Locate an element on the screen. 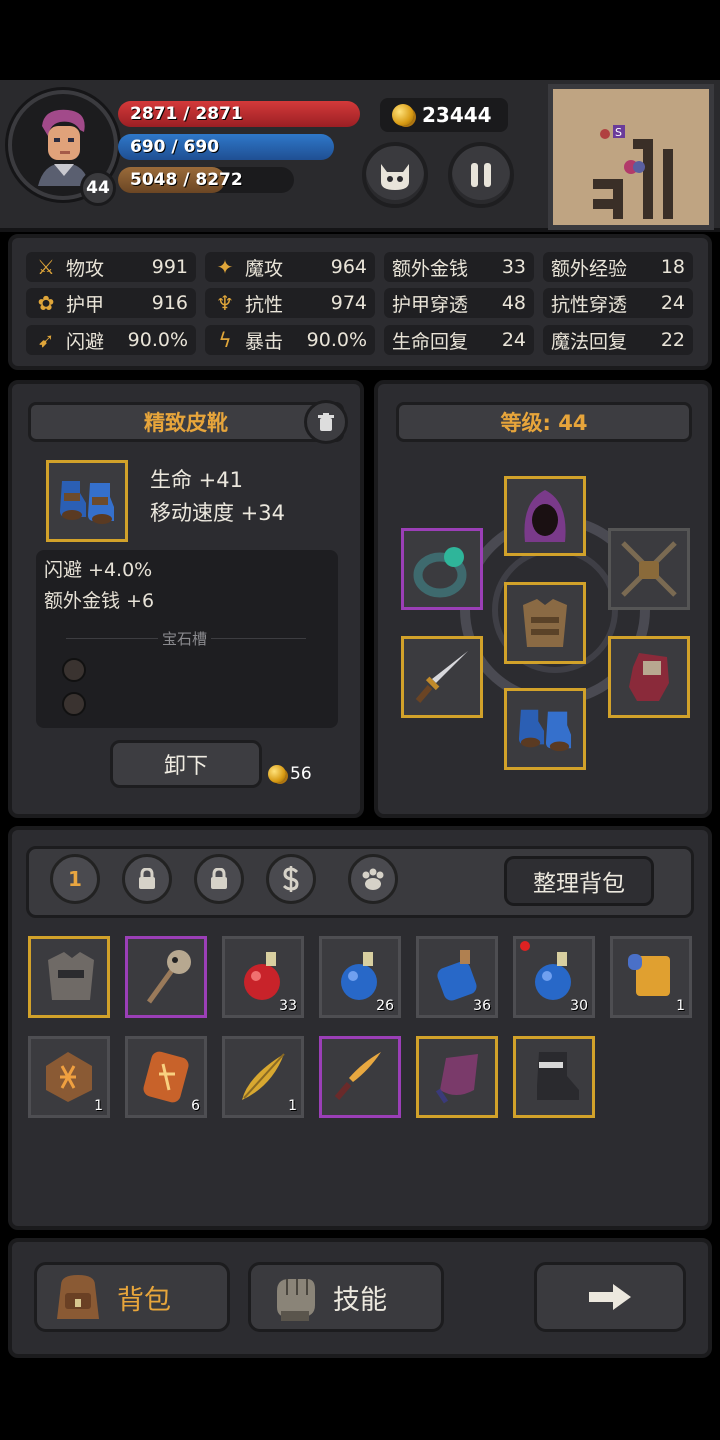 The image size is (720, 1440). new-item-dot is located at coordinates (525, 946).